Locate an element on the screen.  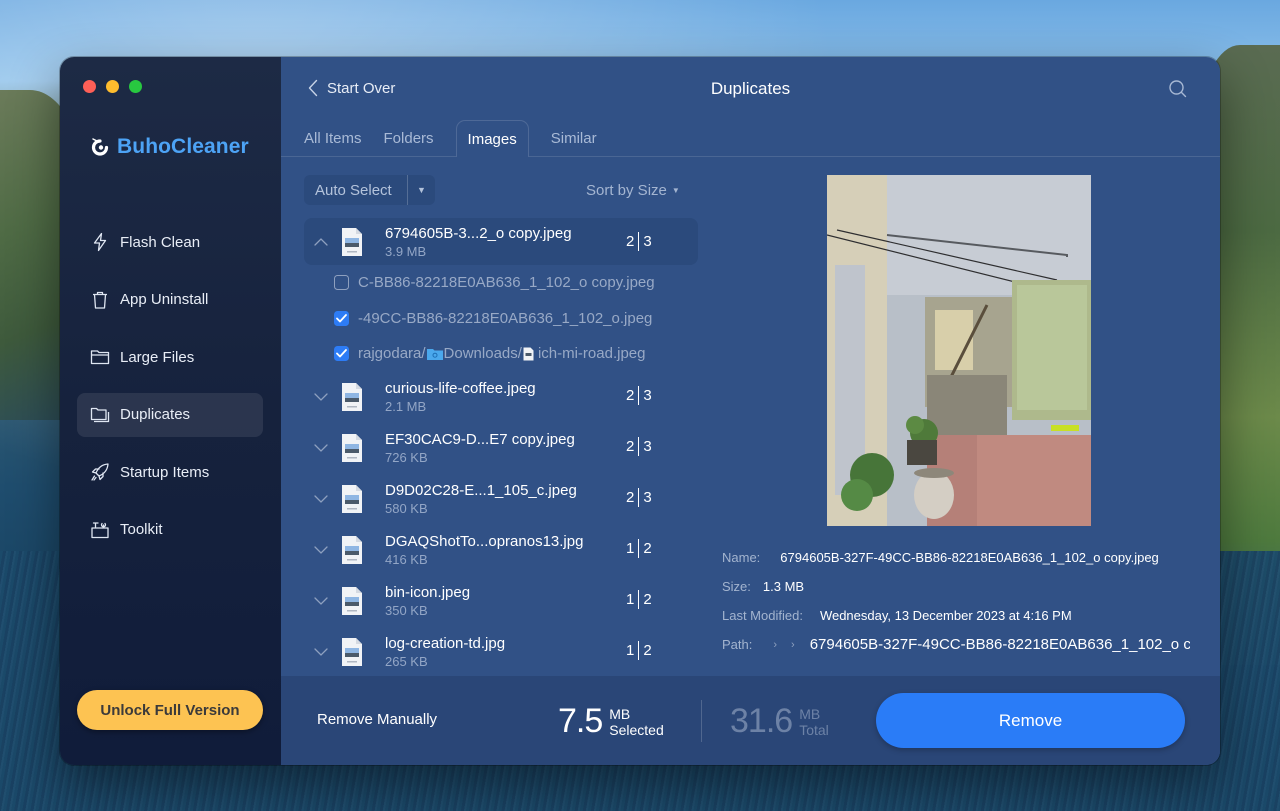
group-file-size: 416 KB is located at coordinates (406, 559).